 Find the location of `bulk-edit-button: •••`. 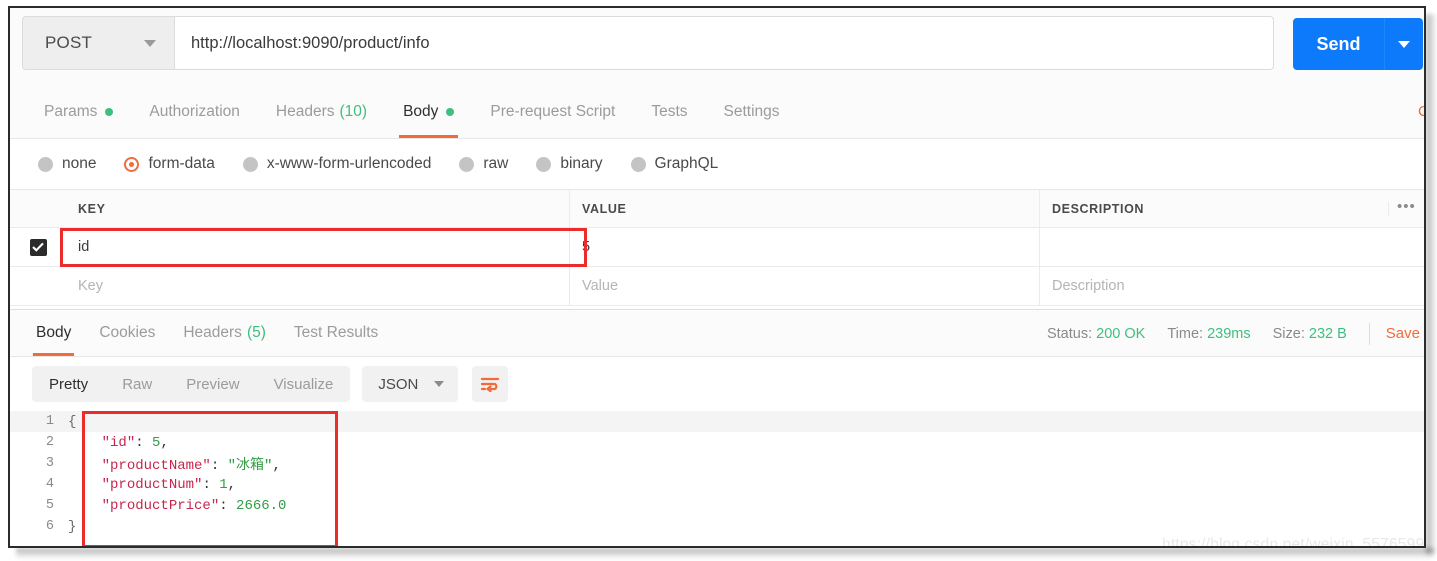

bulk-edit-button: ••• is located at coordinates (1402, 207).